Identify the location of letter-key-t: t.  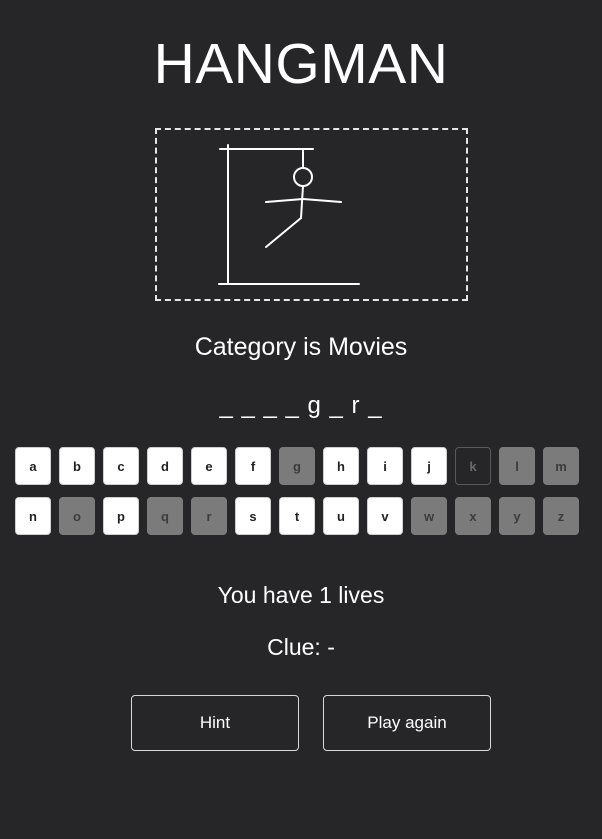
(297, 516).